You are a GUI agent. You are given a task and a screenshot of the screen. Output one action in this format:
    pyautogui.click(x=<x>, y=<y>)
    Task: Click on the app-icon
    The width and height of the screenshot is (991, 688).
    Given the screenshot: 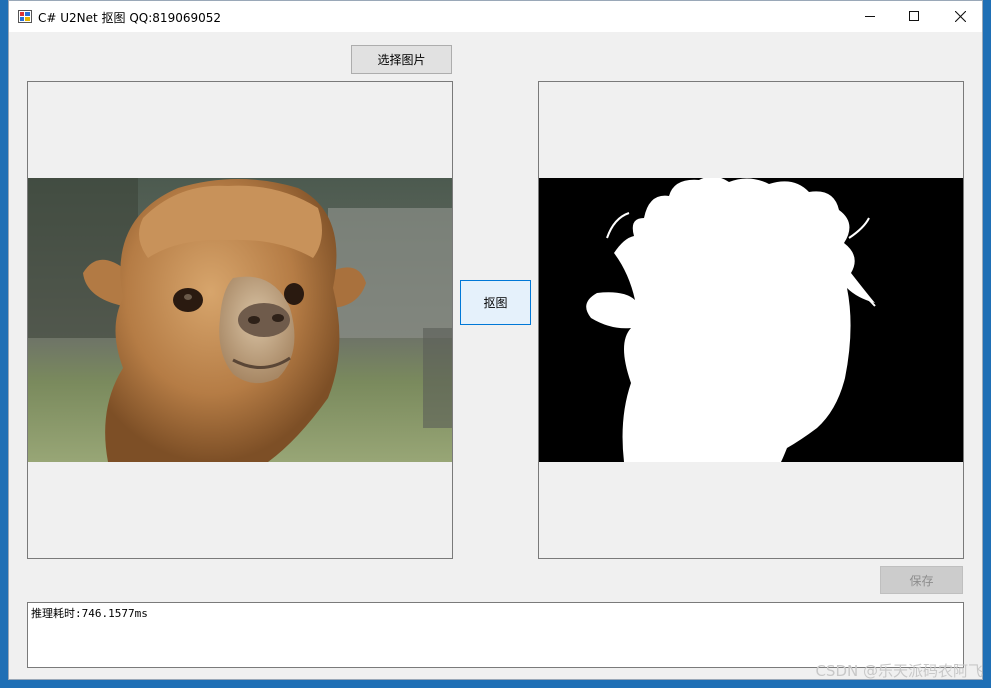 What is the action you would take?
    pyautogui.click(x=25, y=16)
    